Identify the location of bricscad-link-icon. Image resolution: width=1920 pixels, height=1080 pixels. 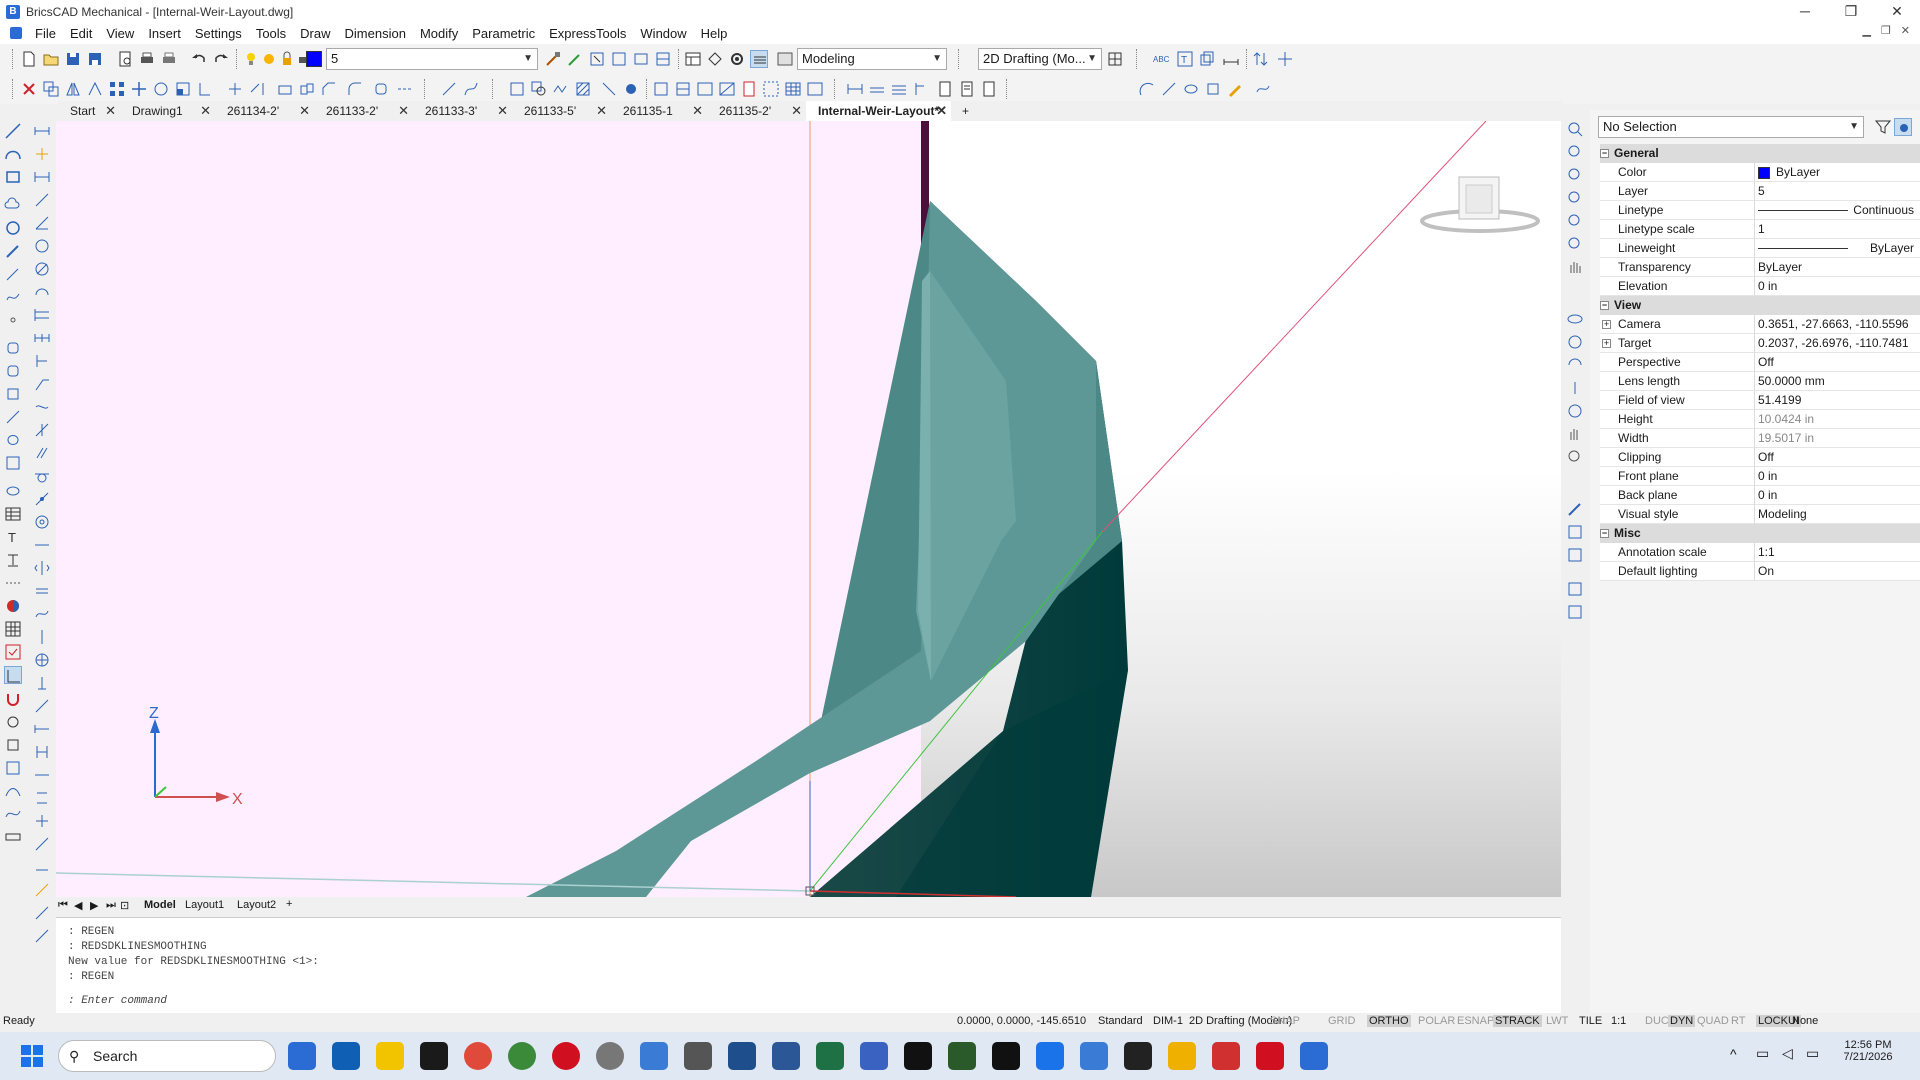
(631, 89).